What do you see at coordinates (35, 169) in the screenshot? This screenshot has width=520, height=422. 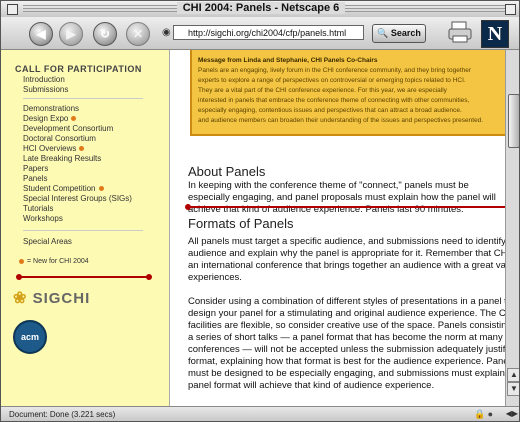 I see `sidebar-item-papers: Papers` at bounding box center [35, 169].